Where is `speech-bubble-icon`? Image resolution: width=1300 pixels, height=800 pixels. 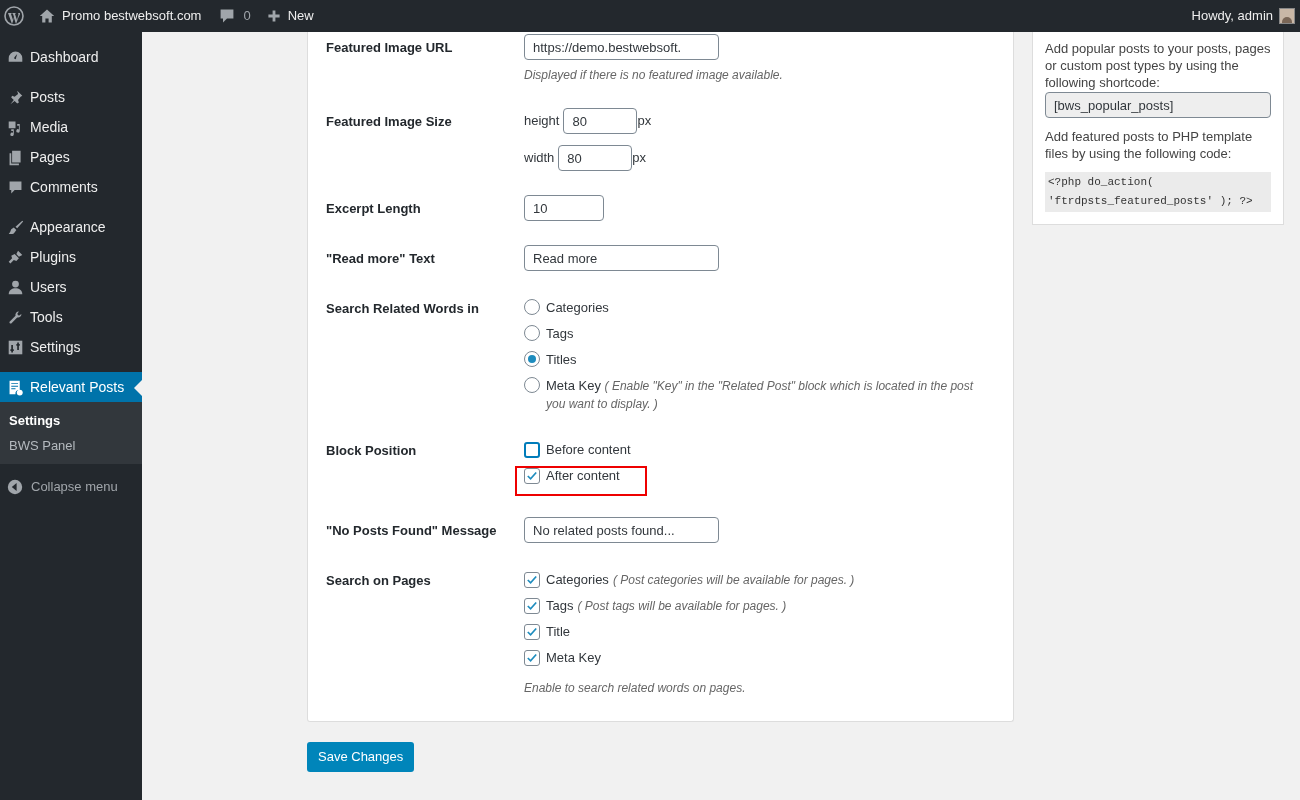 speech-bubble-icon is located at coordinates (227, 16).